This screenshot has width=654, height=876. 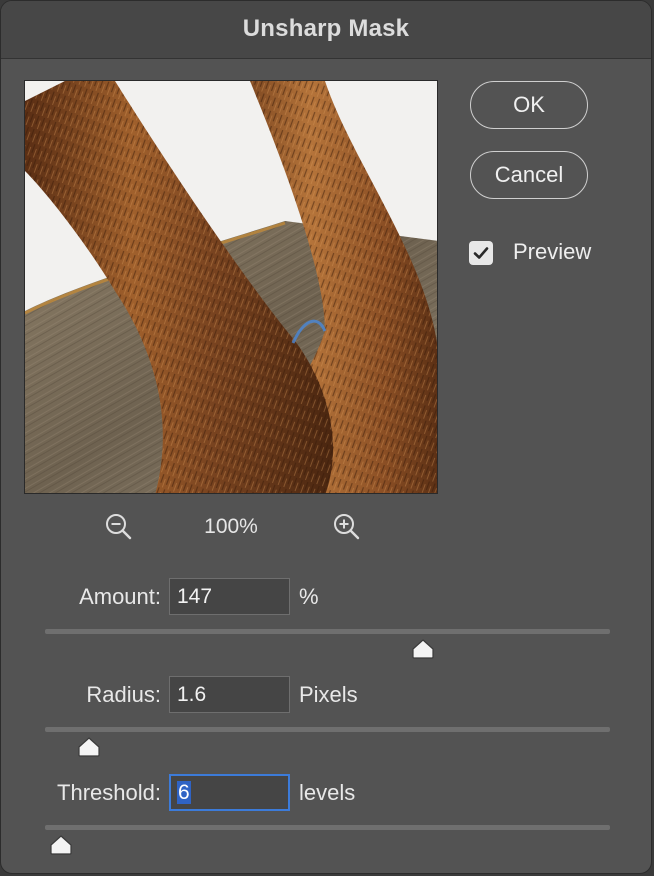 I want to click on threshold-label: Threshold:, so click(x=109, y=792).